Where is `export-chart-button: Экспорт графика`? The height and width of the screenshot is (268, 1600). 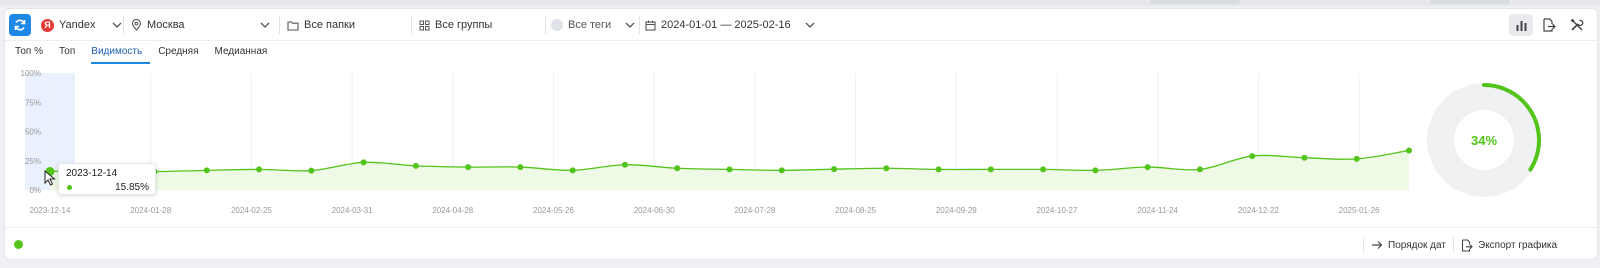
export-chart-button: Экспорт графика is located at coordinates (1509, 245).